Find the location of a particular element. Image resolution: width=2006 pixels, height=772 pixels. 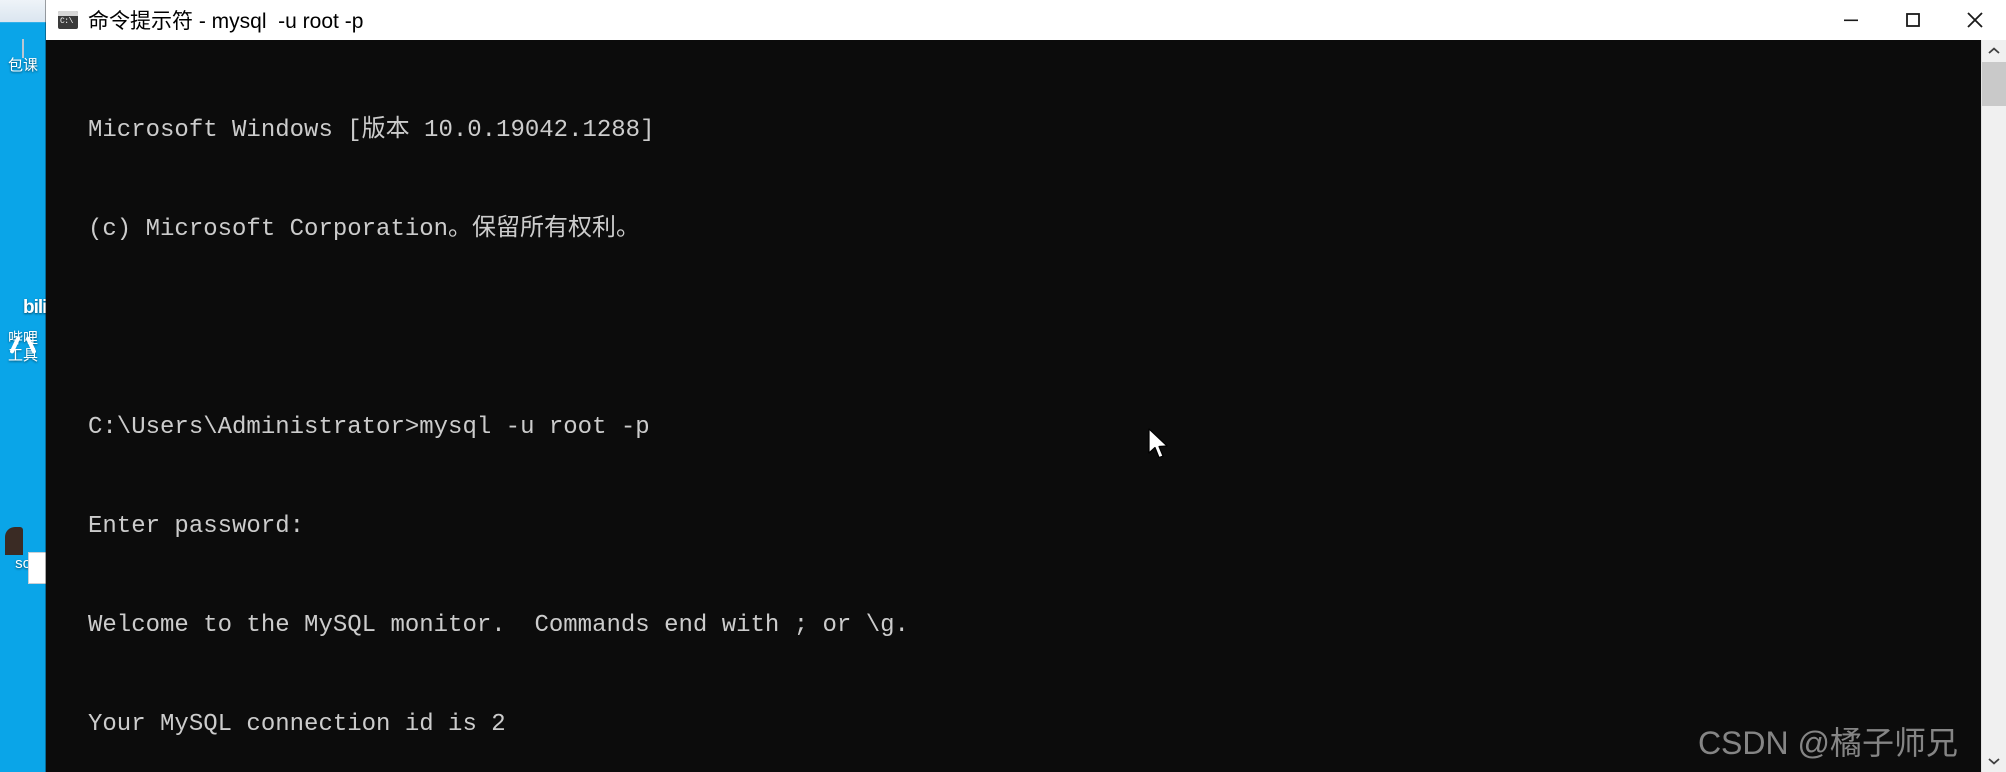

scroll-up-button is located at coordinates (1994, 51).